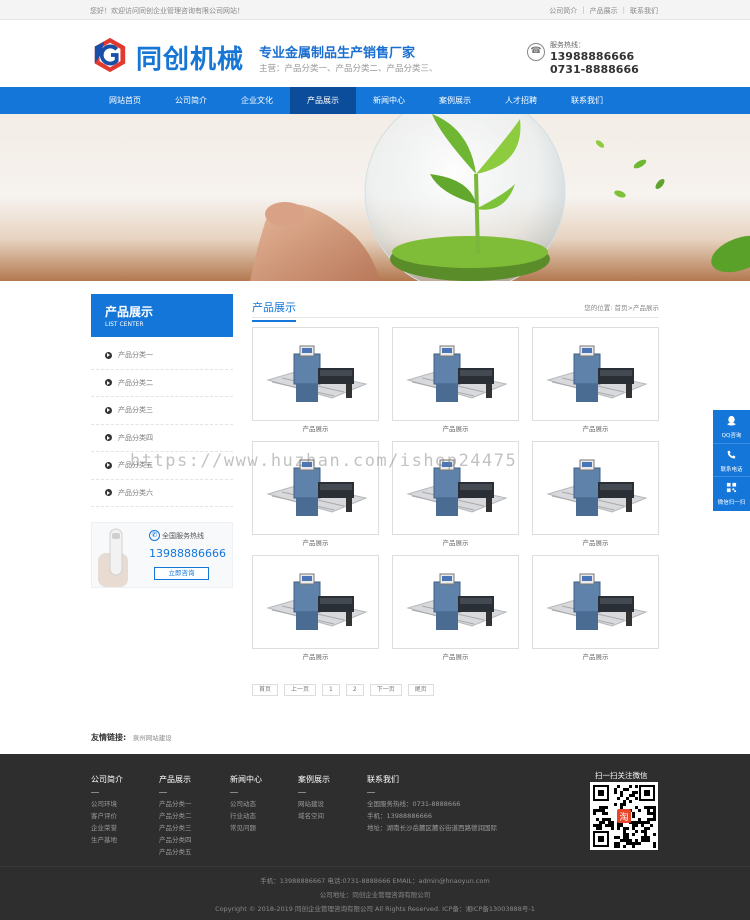 The image size is (750, 920). Describe the element at coordinates (162, 356) in the screenshot. I see `category-item: 产品分类一` at that location.